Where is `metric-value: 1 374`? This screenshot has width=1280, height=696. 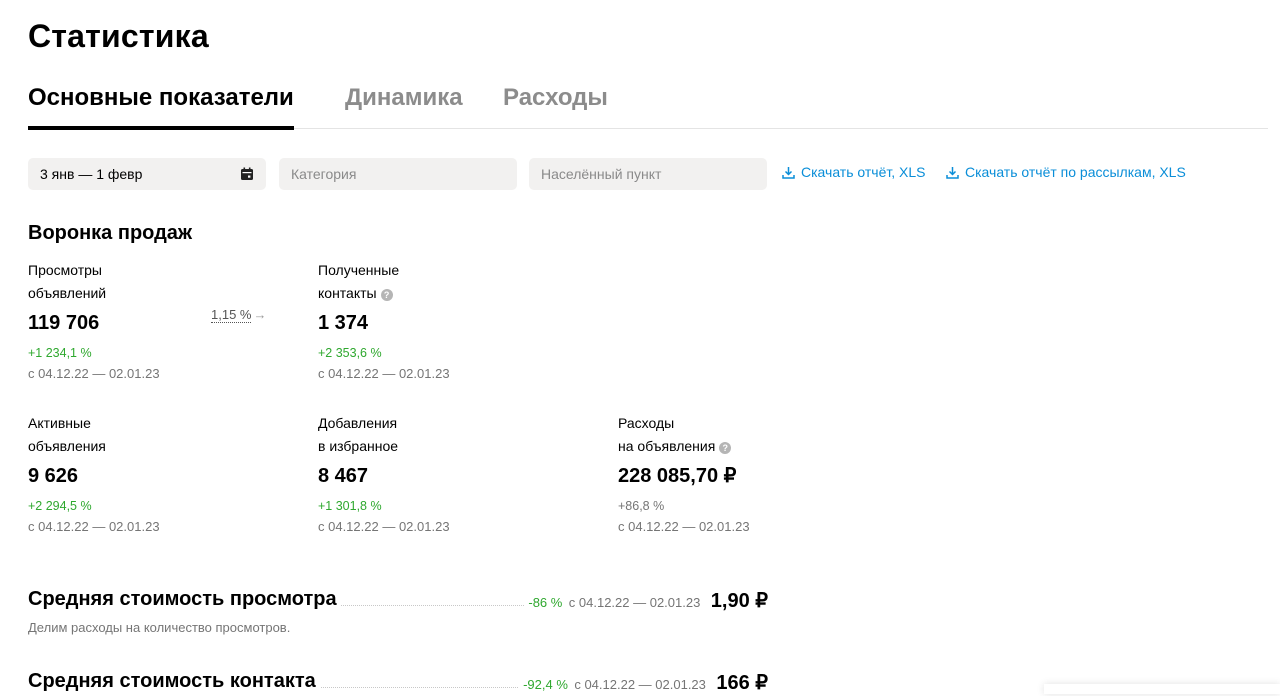 metric-value: 1 374 is located at coordinates (343, 323).